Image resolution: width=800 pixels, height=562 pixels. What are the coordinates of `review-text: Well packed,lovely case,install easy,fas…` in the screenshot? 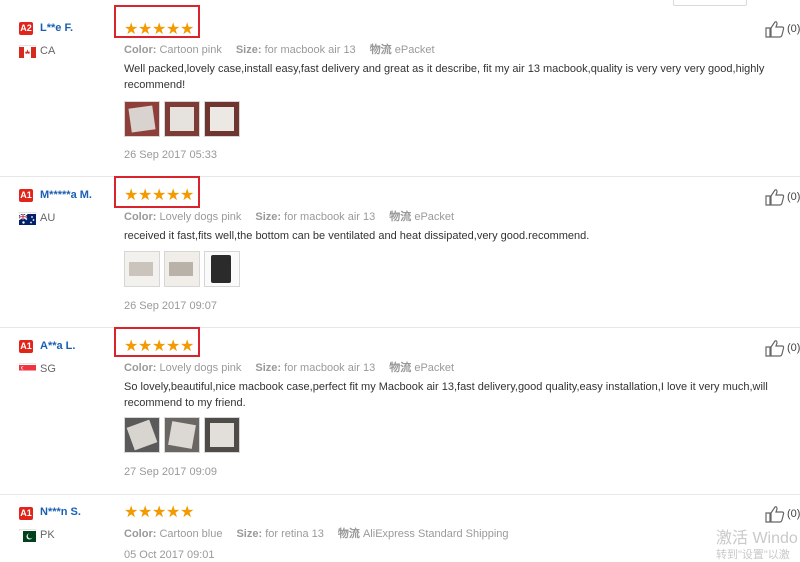 It's located at (444, 77).